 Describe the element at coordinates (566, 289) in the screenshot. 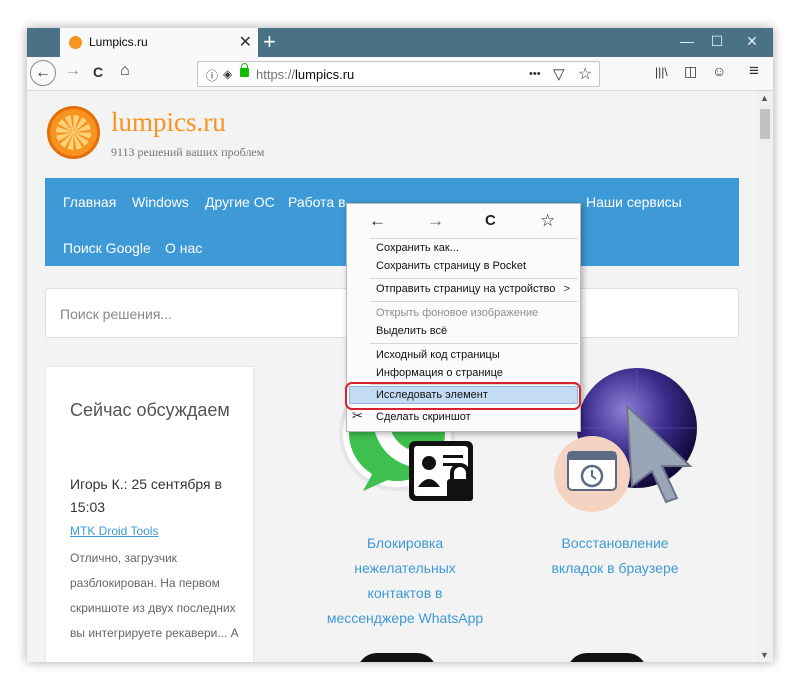

I see `submenu-arrow-icon: >` at that location.